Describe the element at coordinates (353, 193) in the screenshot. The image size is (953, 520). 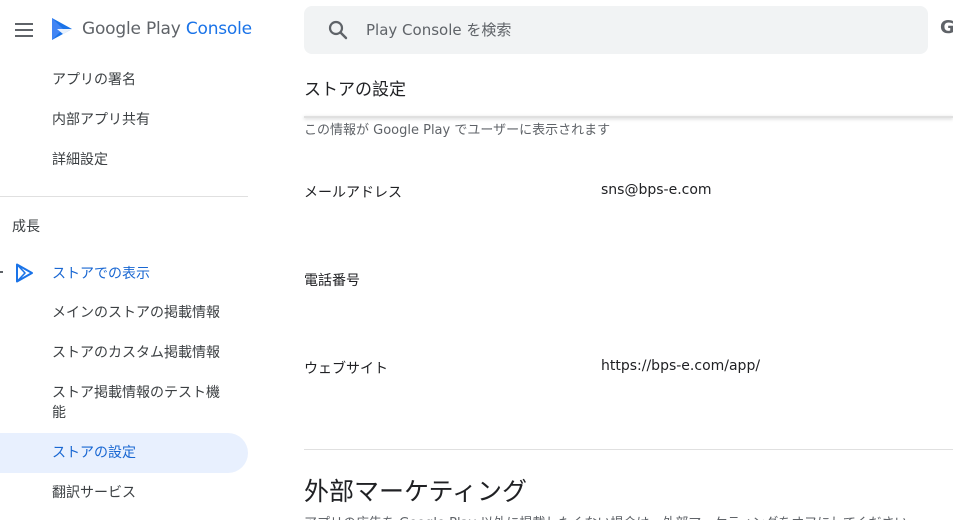
I see `email-label: メールアドレス` at that location.